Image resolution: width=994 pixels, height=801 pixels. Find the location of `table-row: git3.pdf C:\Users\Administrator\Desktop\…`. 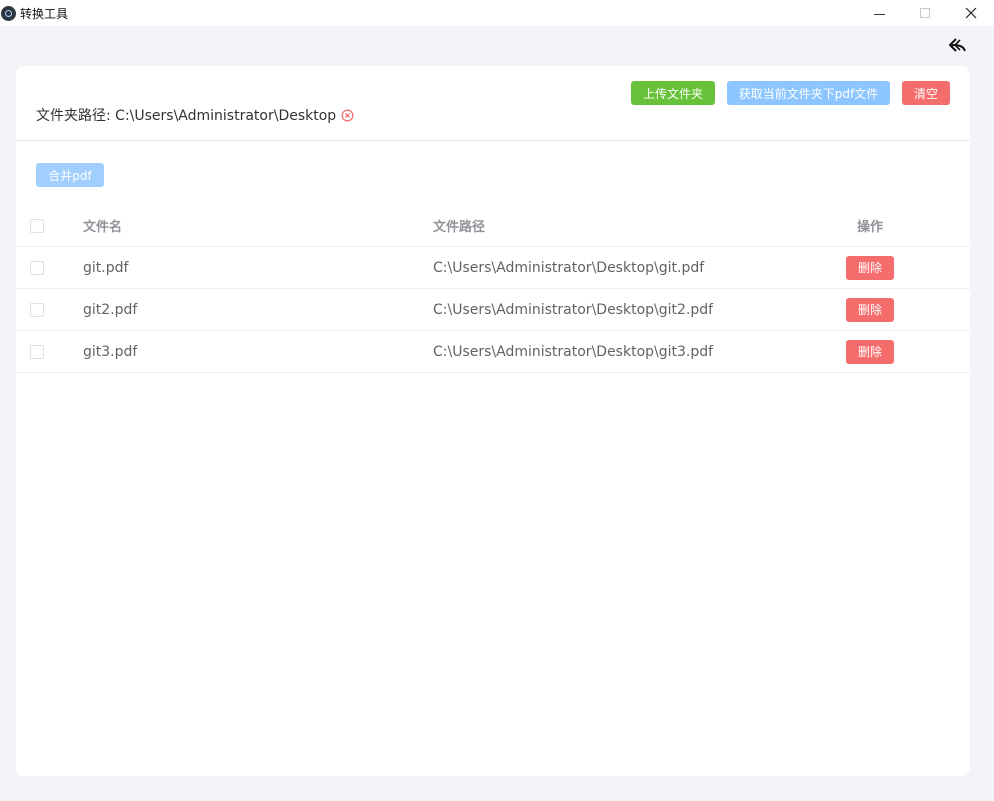

table-row: git3.pdf C:\Users\Administrator\Desktop\… is located at coordinates (493, 352).